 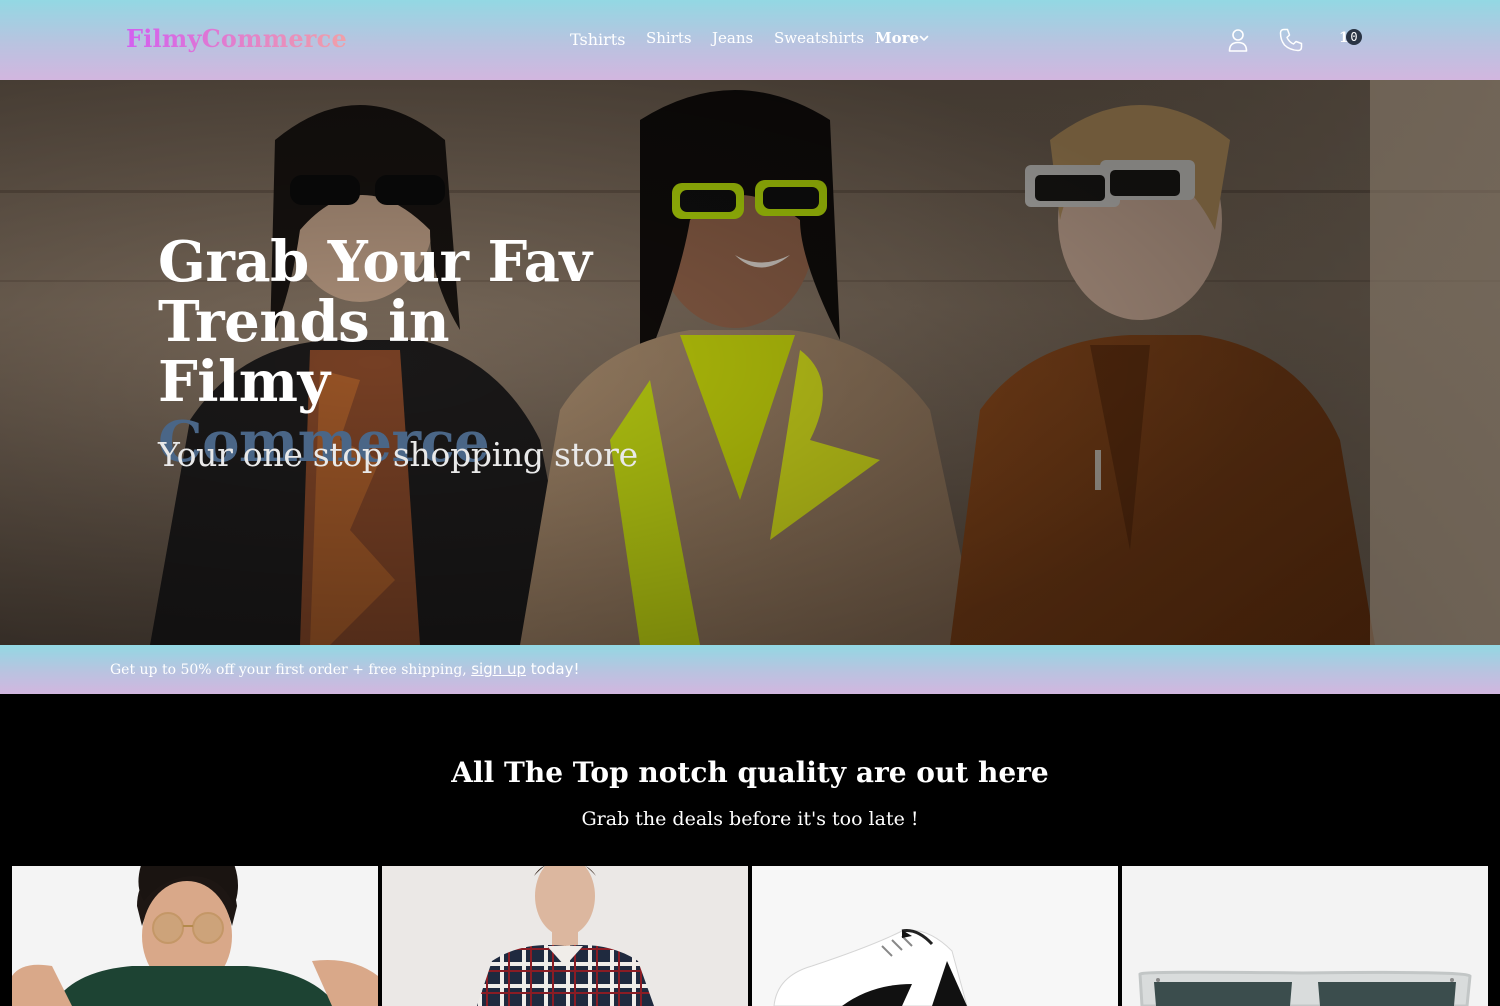 What do you see at coordinates (1305, 988) in the screenshot?
I see `product-image-sunglasses` at bounding box center [1305, 988].